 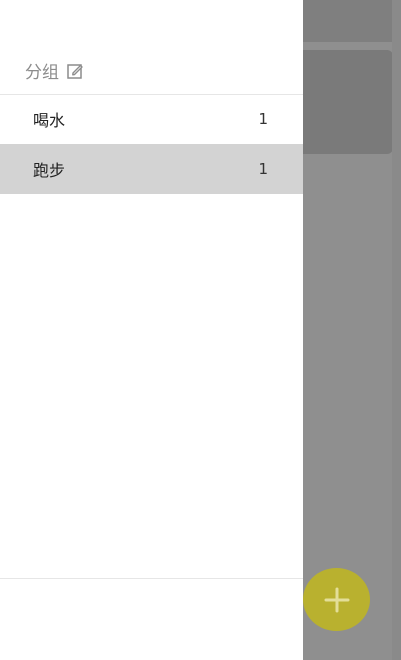 I want to click on group-title-label: 分组, so click(x=42, y=73).